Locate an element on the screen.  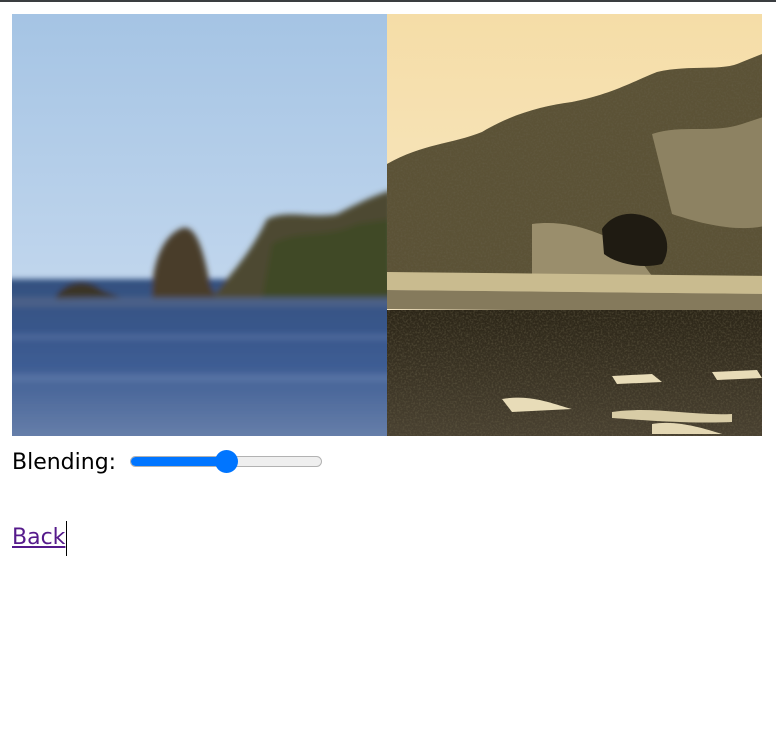
blending-slider-thumb is located at coordinates (227, 461).